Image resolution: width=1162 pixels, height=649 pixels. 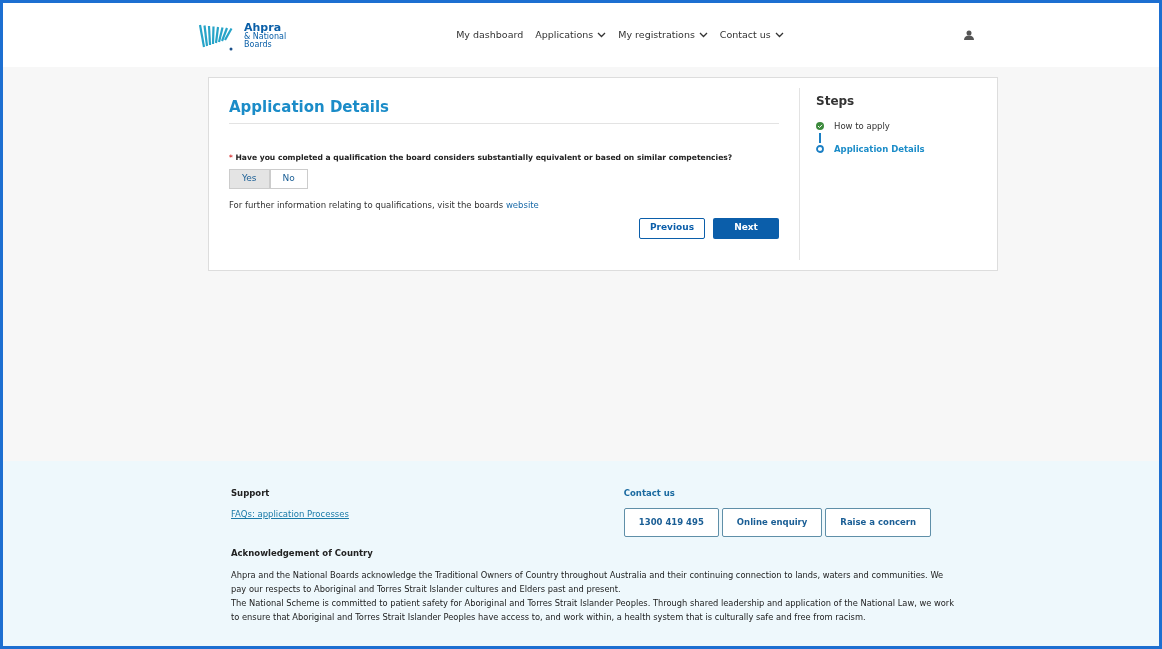 What do you see at coordinates (490, 35) in the screenshot?
I see `nav-link: My dashboard` at bounding box center [490, 35].